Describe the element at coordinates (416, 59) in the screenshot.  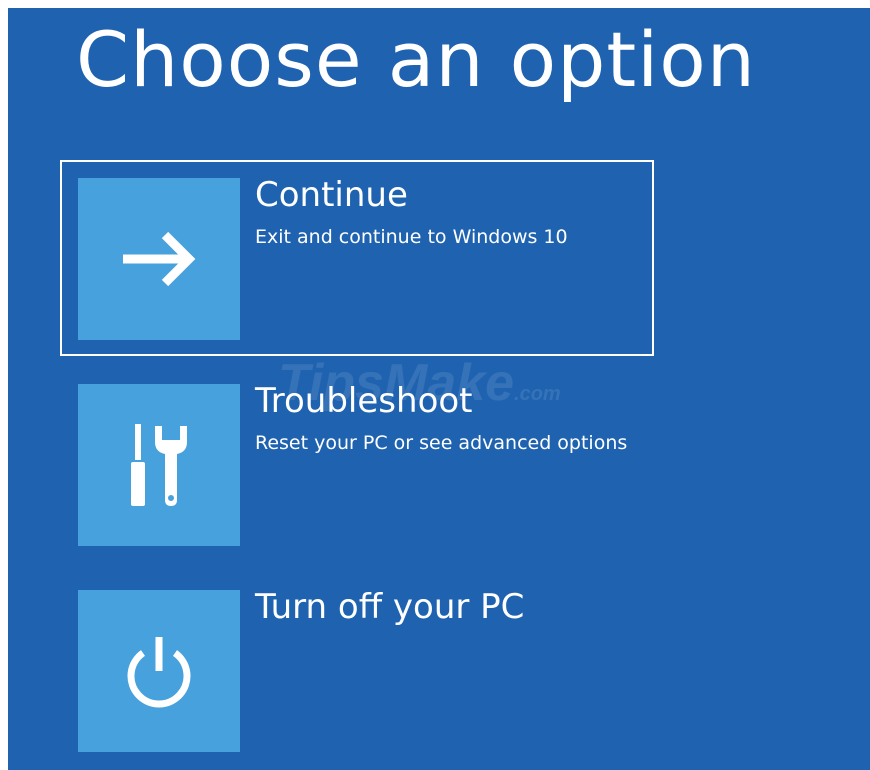
I see `page-title: Choose an option` at that location.